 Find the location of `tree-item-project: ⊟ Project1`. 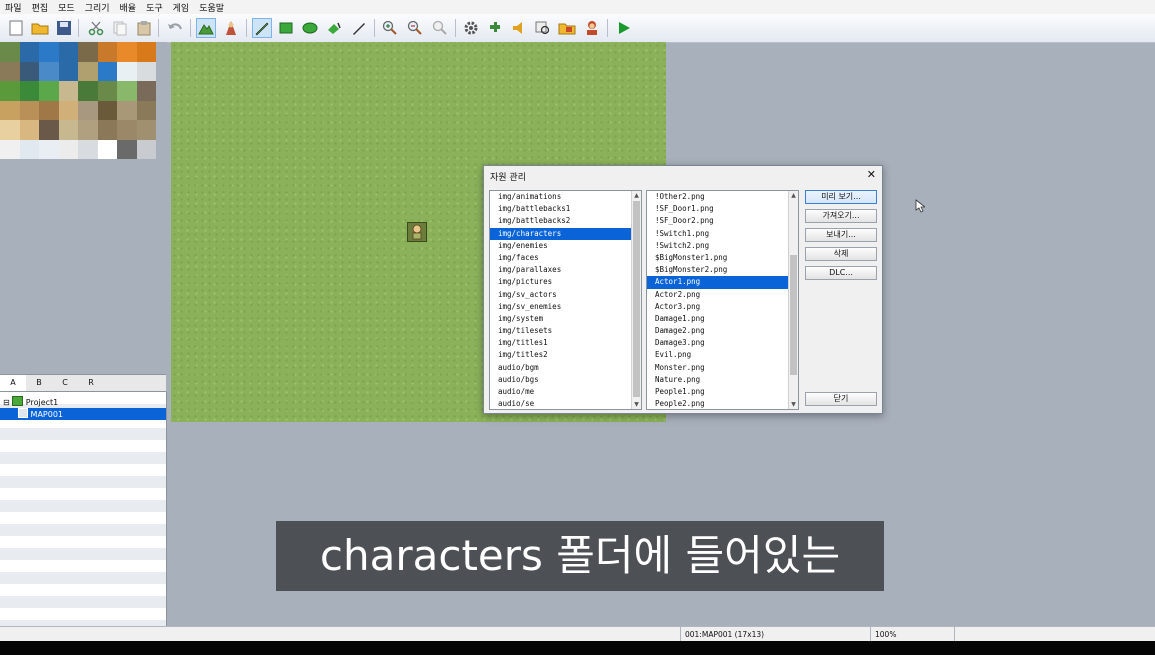

tree-item-project: ⊟ Project1 is located at coordinates (83, 402).